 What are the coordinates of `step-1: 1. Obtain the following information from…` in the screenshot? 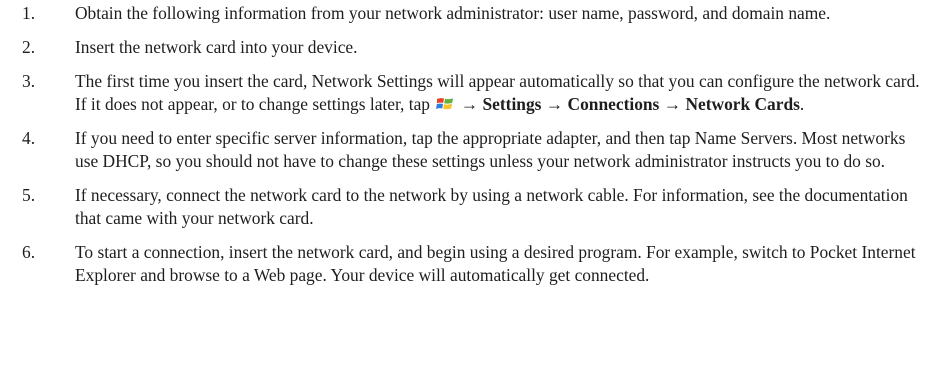 It's located at (467, 13).